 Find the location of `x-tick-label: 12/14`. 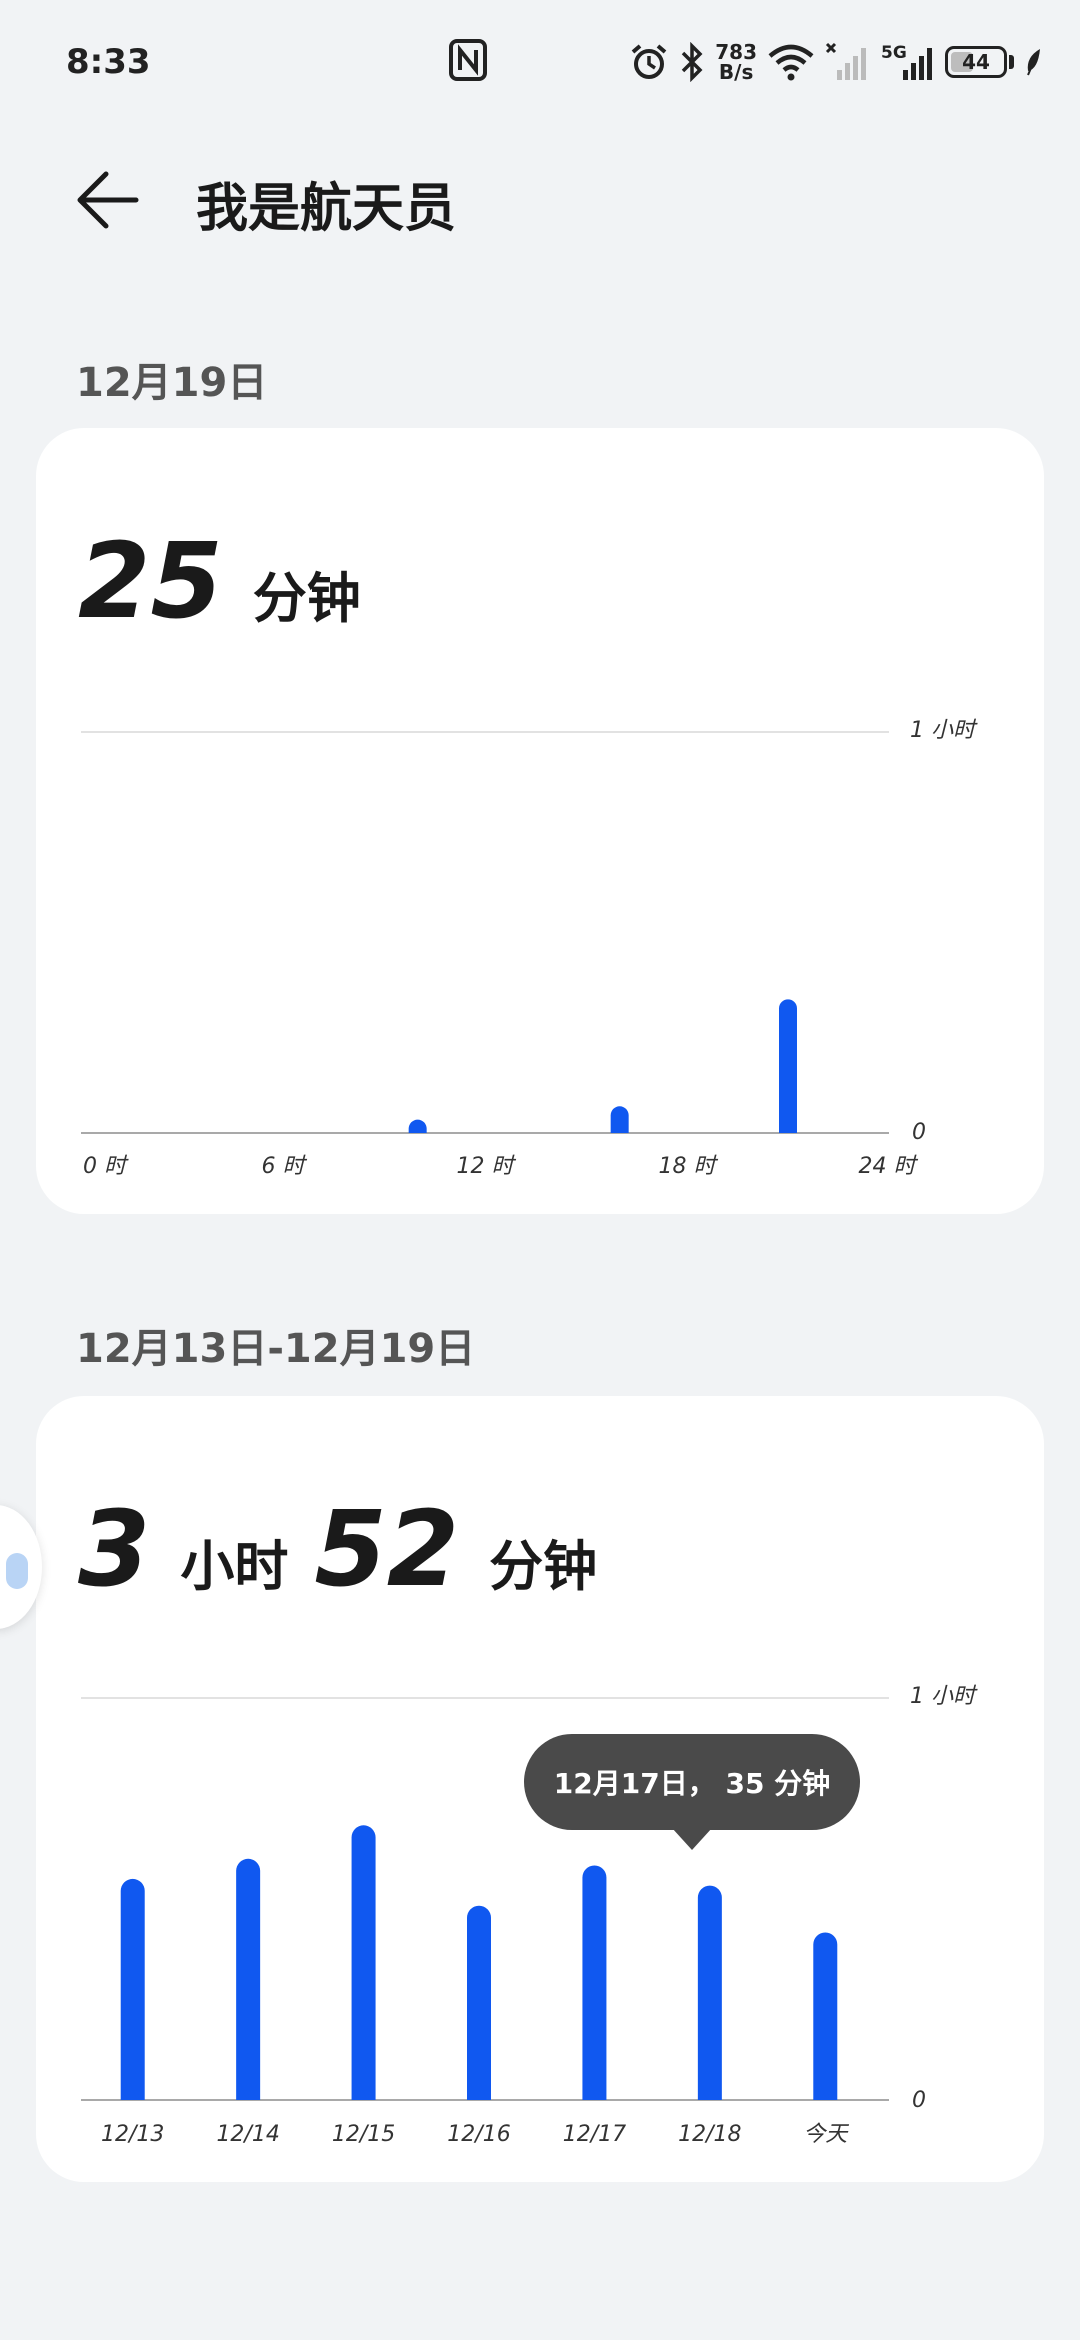

x-tick-label: 12/14 is located at coordinates (247, 2134).